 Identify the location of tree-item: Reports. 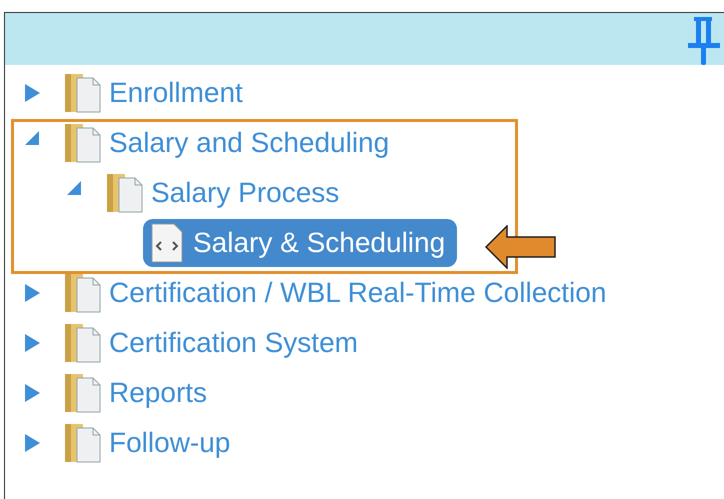
(139, 393).